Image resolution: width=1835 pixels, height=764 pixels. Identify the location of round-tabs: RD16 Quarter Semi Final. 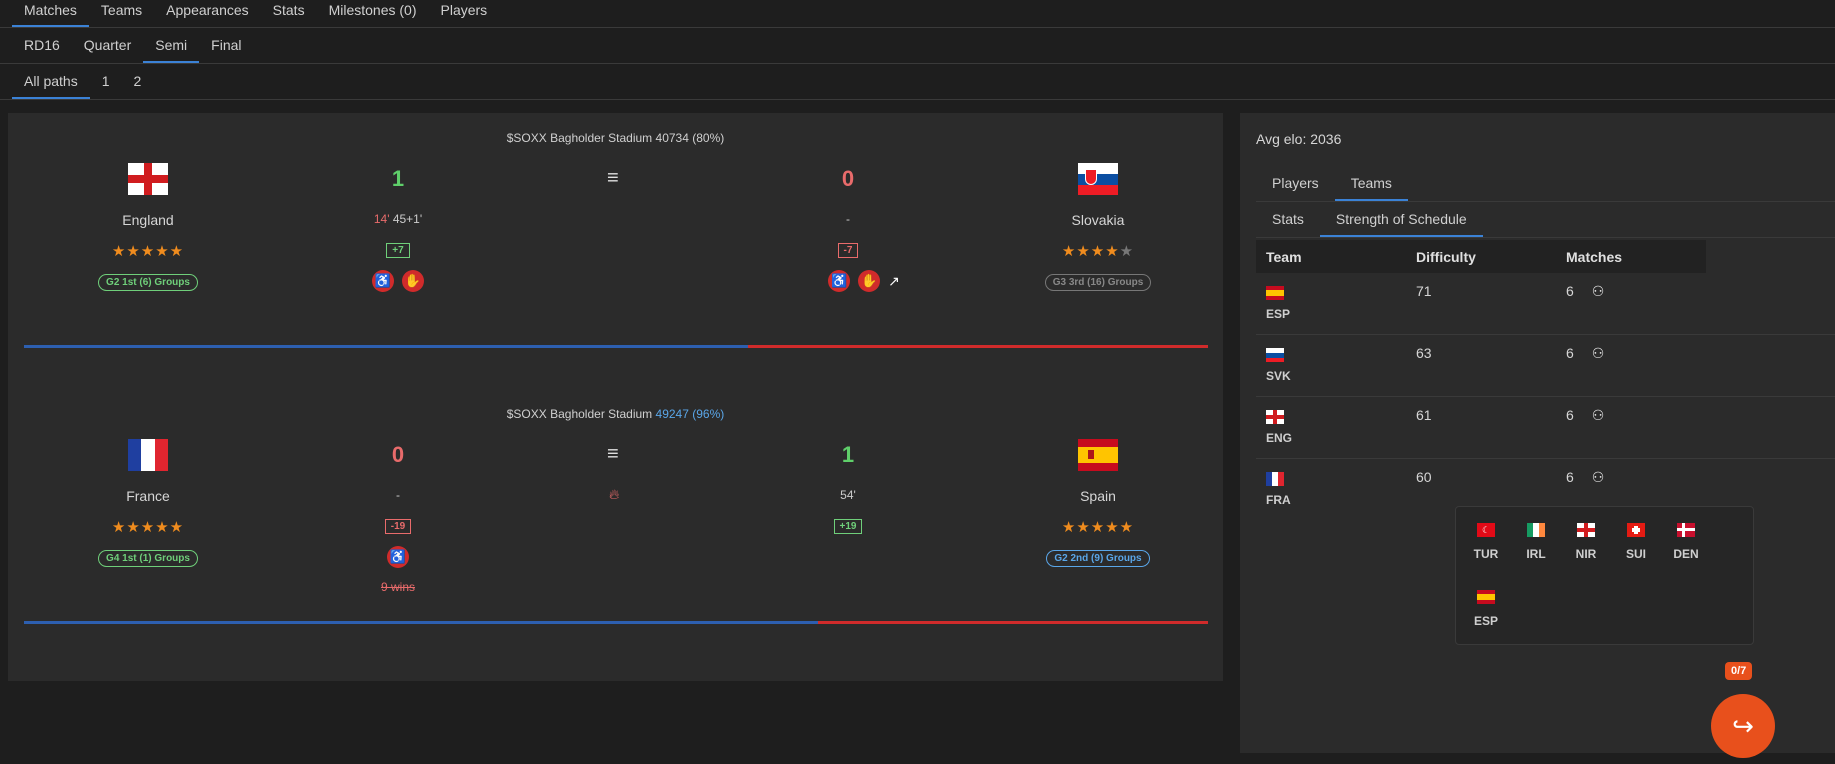
(917, 46).